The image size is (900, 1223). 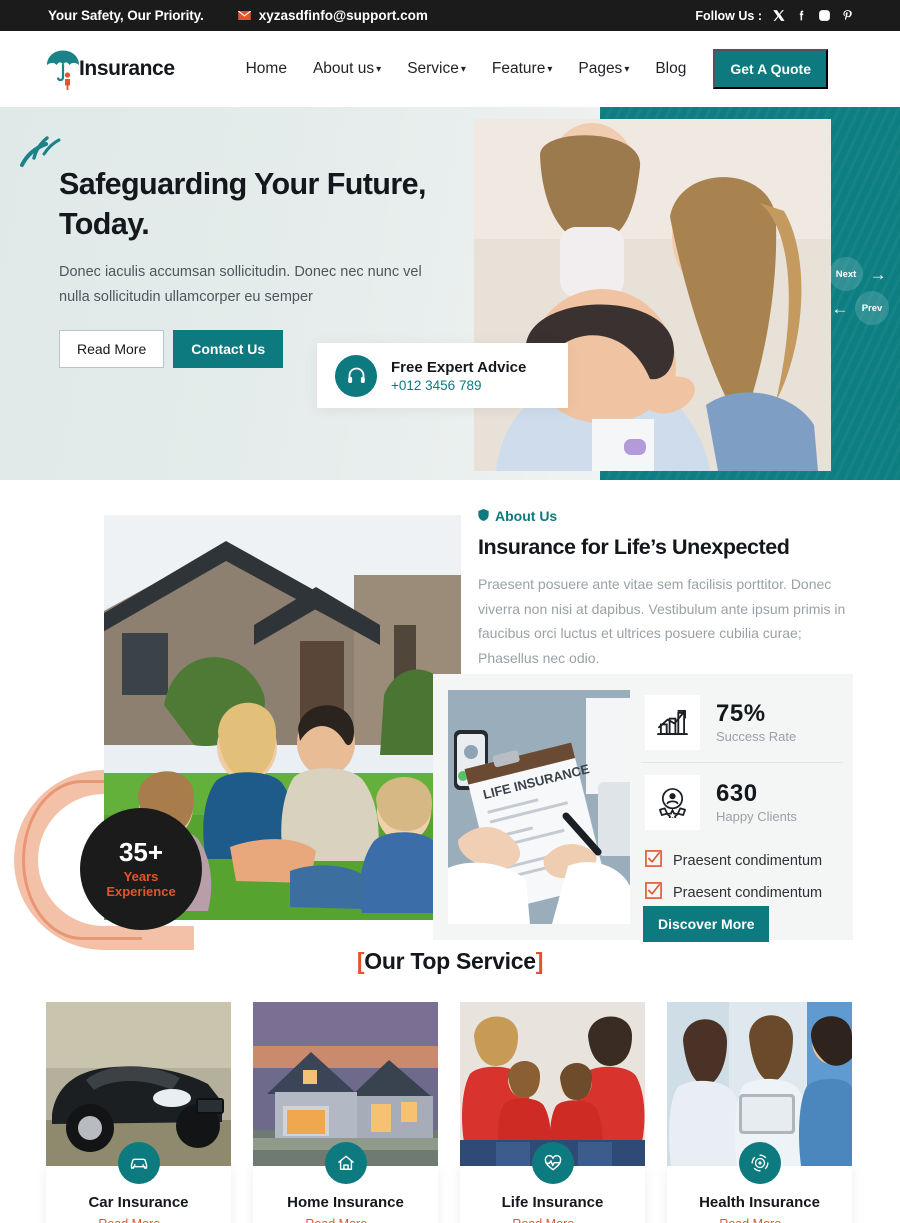 I want to click on shield-icon, so click(x=483, y=516).